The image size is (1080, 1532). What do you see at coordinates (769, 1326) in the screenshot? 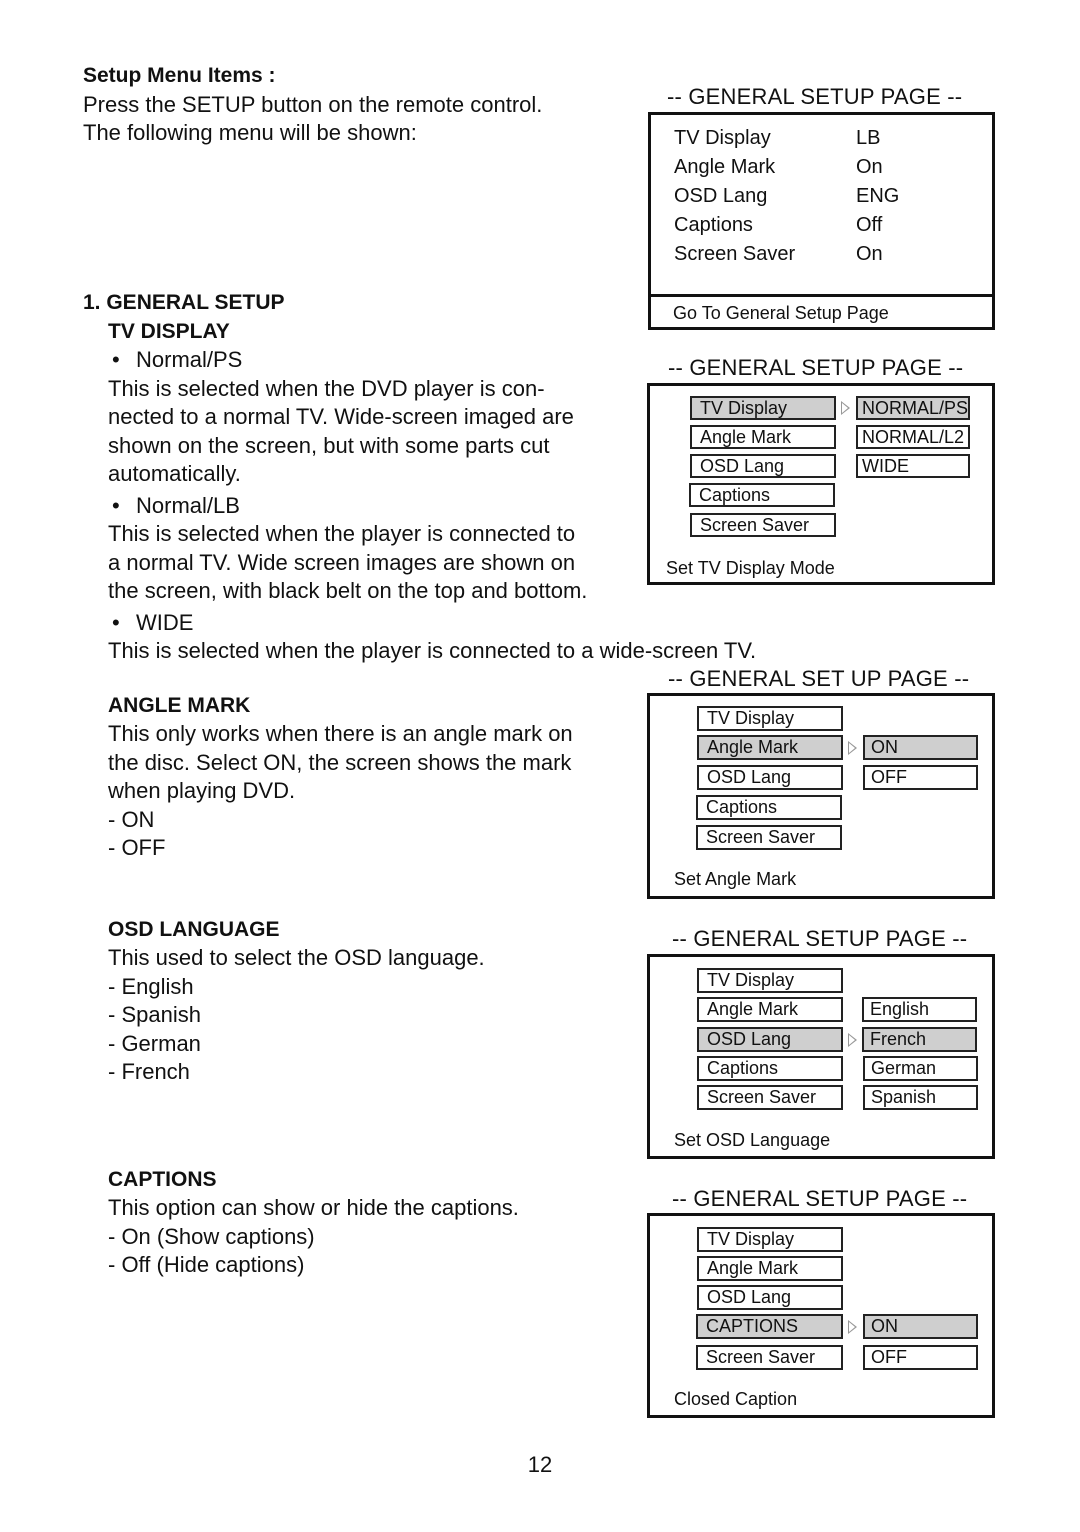
I see `menu-item-captions: CAPTIONS` at bounding box center [769, 1326].